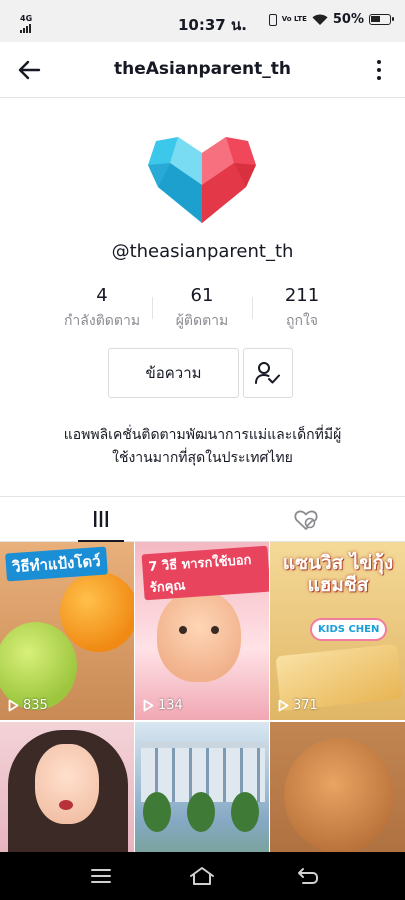  Describe the element at coordinates (35, 705) in the screenshot. I see `view-count-value: 835` at that location.